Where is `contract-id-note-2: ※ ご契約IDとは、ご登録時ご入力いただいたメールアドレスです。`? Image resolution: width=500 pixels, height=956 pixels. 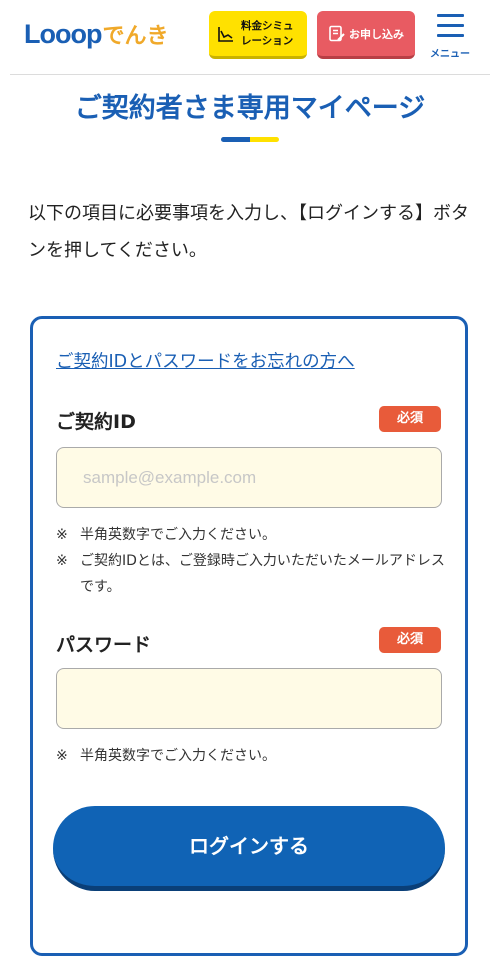 contract-id-note-2: ※ ご契約IDとは、ご登録時ご入力いただいたメールアドレスです。 is located at coordinates (251, 574).